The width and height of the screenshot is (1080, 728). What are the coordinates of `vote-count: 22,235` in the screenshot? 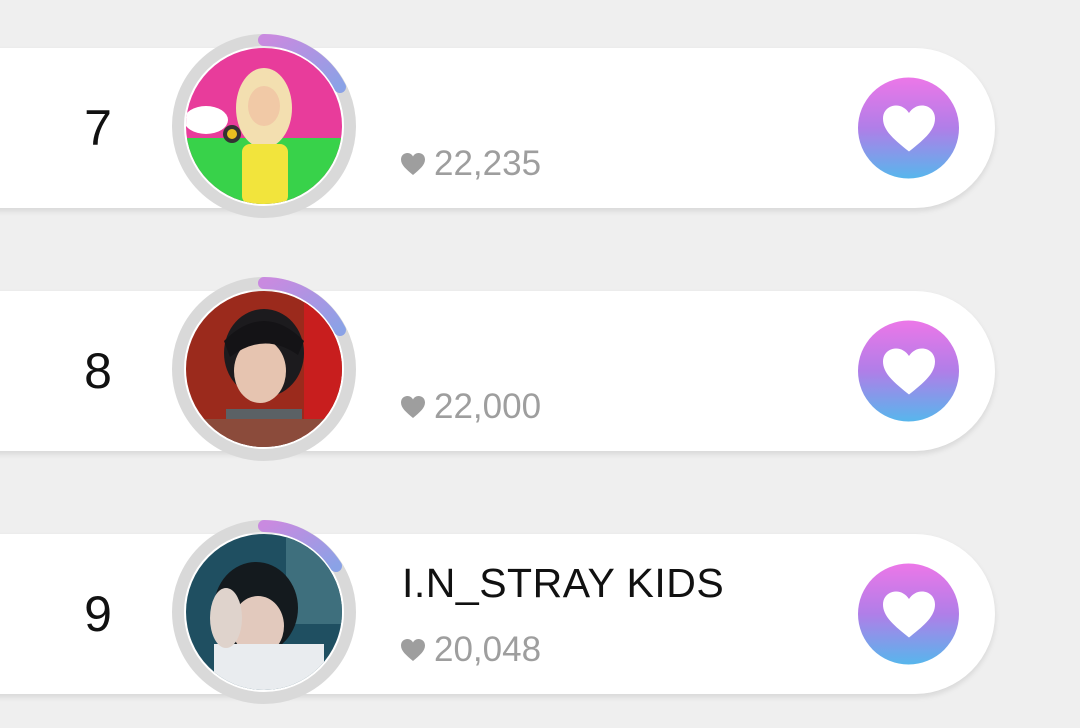 It's located at (470, 164).